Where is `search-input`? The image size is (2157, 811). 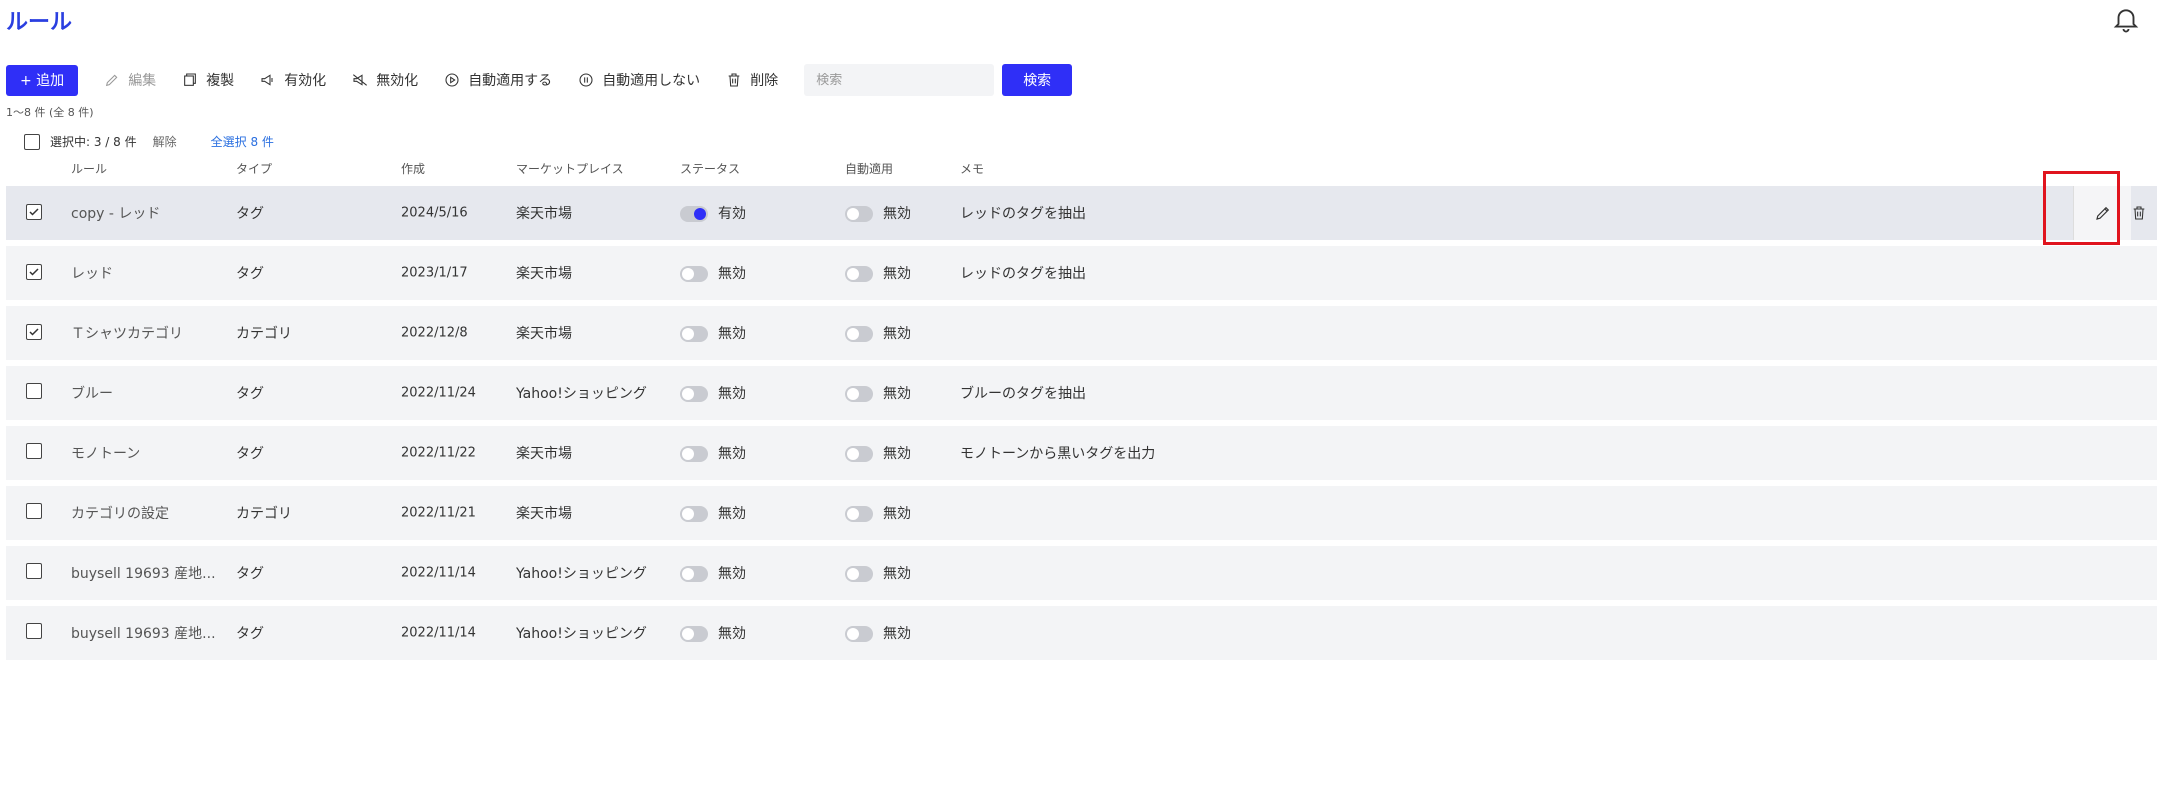 search-input is located at coordinates (901, 80).